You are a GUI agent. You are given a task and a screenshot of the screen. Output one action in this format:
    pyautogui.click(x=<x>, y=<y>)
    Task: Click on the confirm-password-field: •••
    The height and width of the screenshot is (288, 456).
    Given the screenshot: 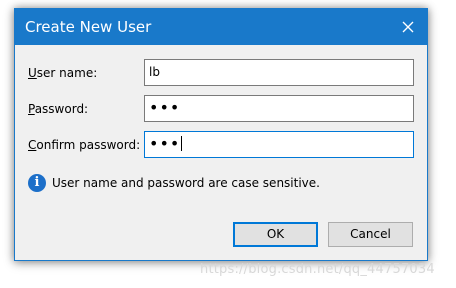 What is the action you would take?
    pyautogui.click(x=279, y=144)
    